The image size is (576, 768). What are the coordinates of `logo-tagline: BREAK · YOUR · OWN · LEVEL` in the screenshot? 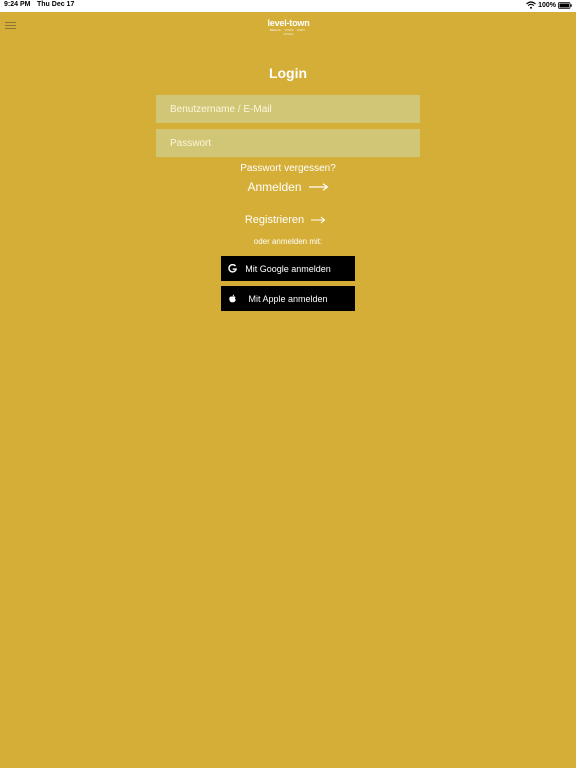 It's located at (288, 32).